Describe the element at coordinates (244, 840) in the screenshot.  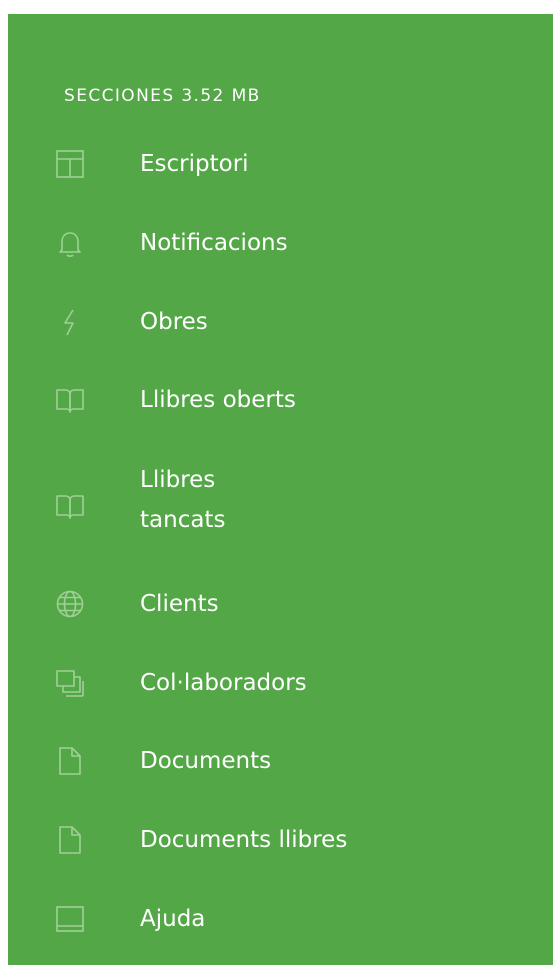
I see `sidebar-item-label: Documents llibres` at that location.